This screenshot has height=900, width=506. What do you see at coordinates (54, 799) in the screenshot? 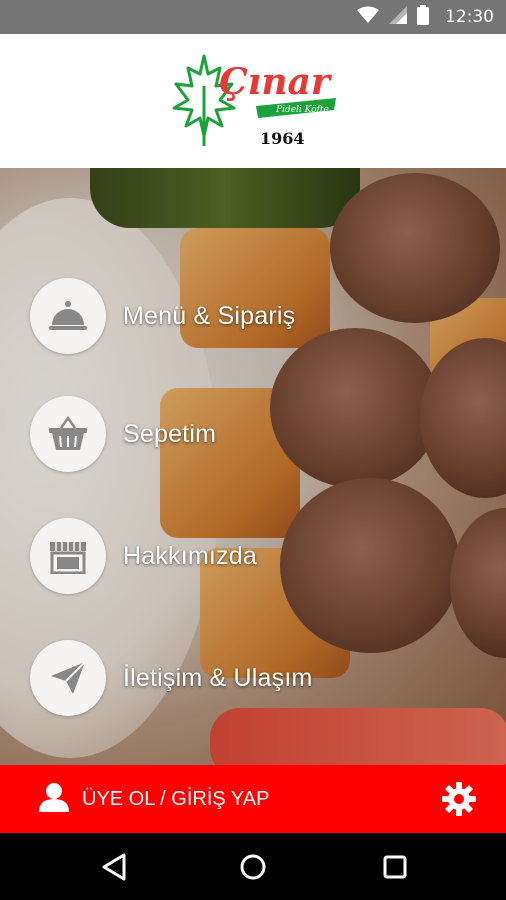
I see `user-icon` at bounding box center [54, 799].